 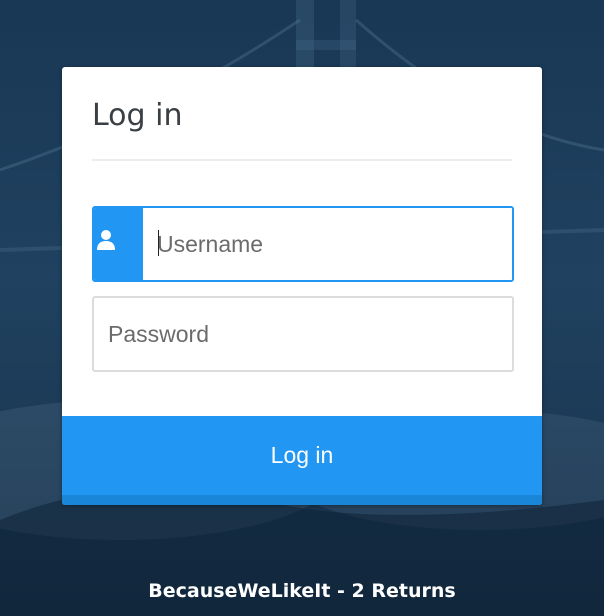 What do you see at coordinates (302, 460) in the screenshot?
I see `login-button: Log in` at bounding box center [302, 460].